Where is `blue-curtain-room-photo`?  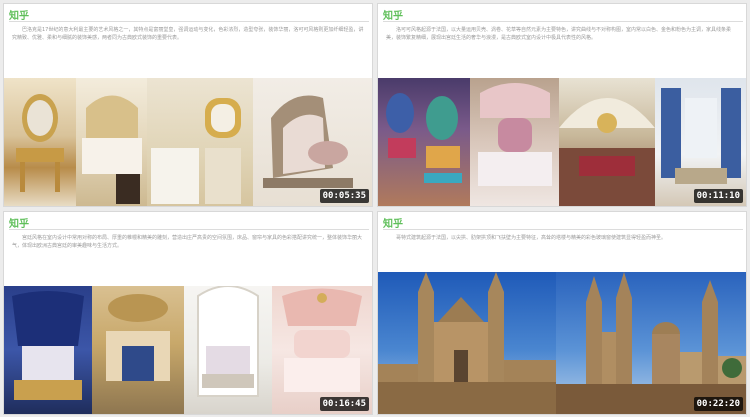 blue-curtain-room-photo is located at coordinates (700, 142).